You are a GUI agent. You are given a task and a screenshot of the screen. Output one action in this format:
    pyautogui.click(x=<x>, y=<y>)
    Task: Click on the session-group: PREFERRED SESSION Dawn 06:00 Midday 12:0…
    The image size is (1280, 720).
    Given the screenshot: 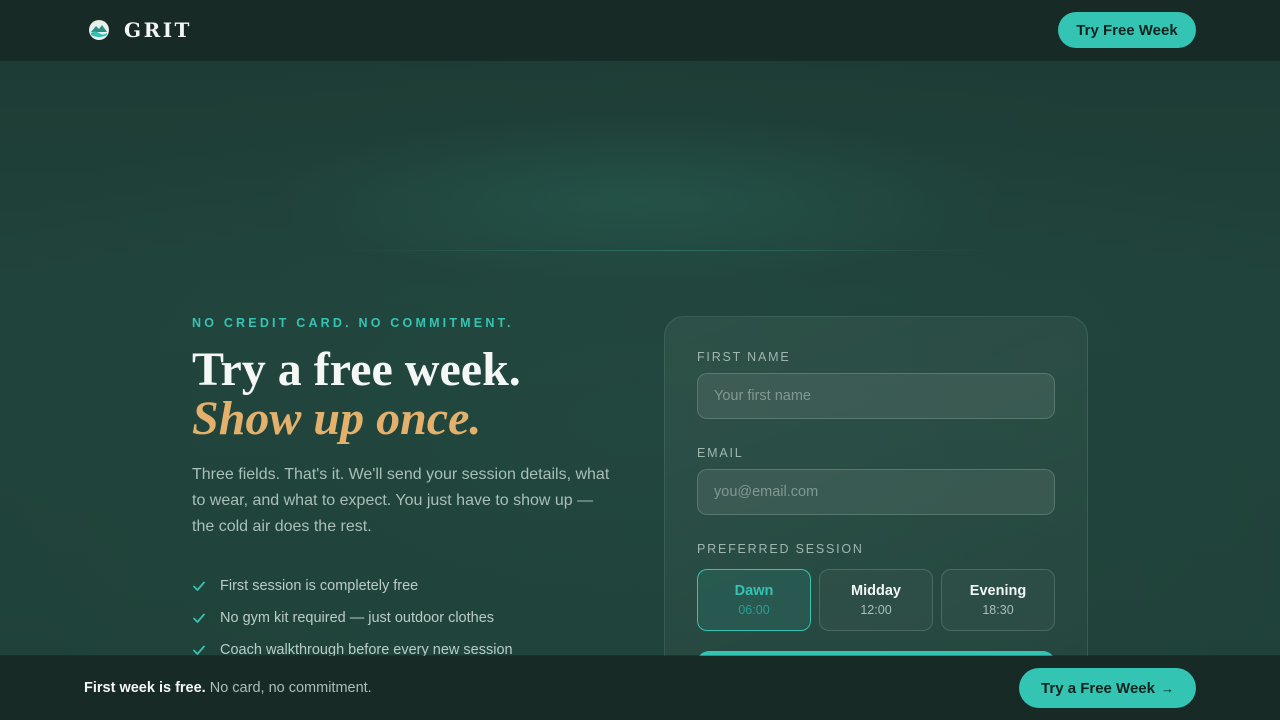 What is the action you would take?
    pyautogui.click(x=876, y=586)
    